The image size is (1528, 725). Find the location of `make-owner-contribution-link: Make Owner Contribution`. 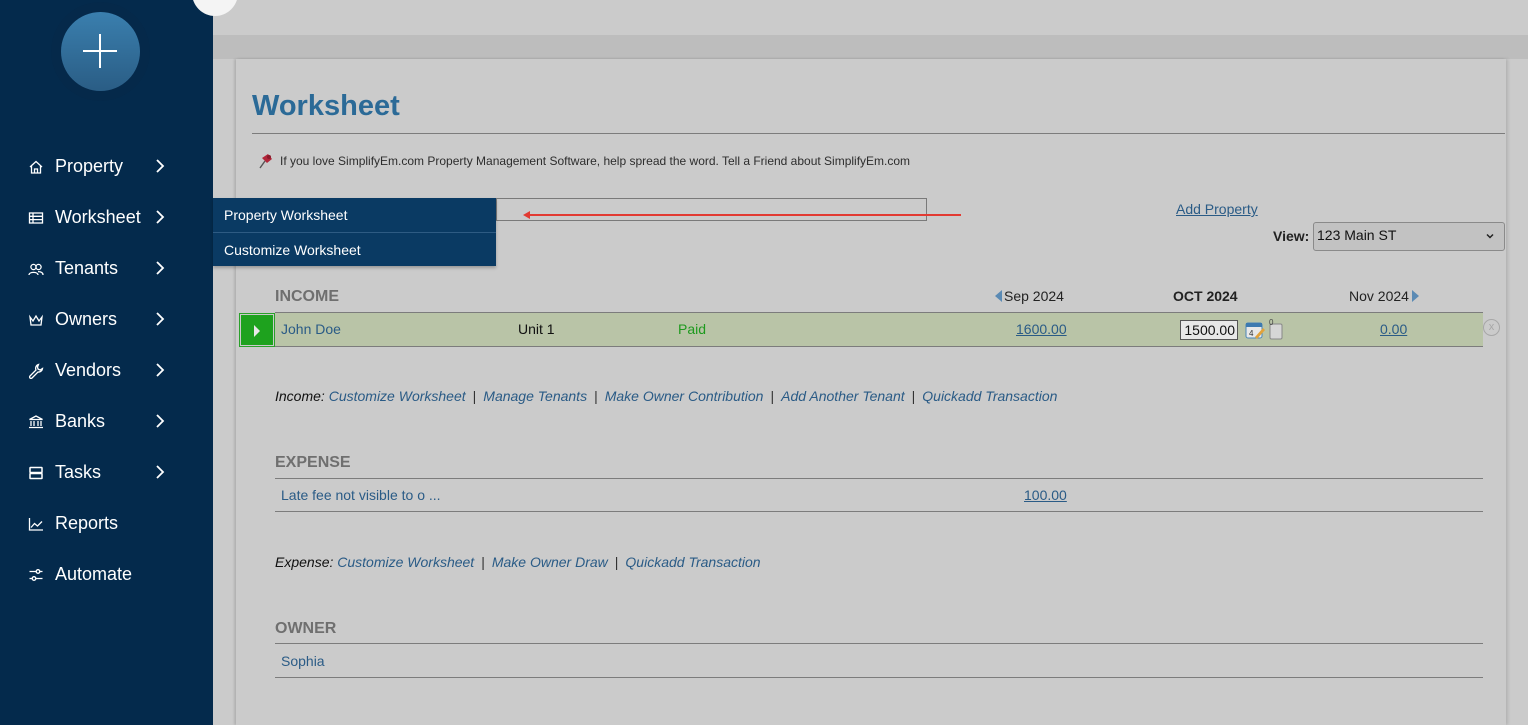

make-owner-contribution-link: Make Owner Contribution is located at coordinates (684, 396).